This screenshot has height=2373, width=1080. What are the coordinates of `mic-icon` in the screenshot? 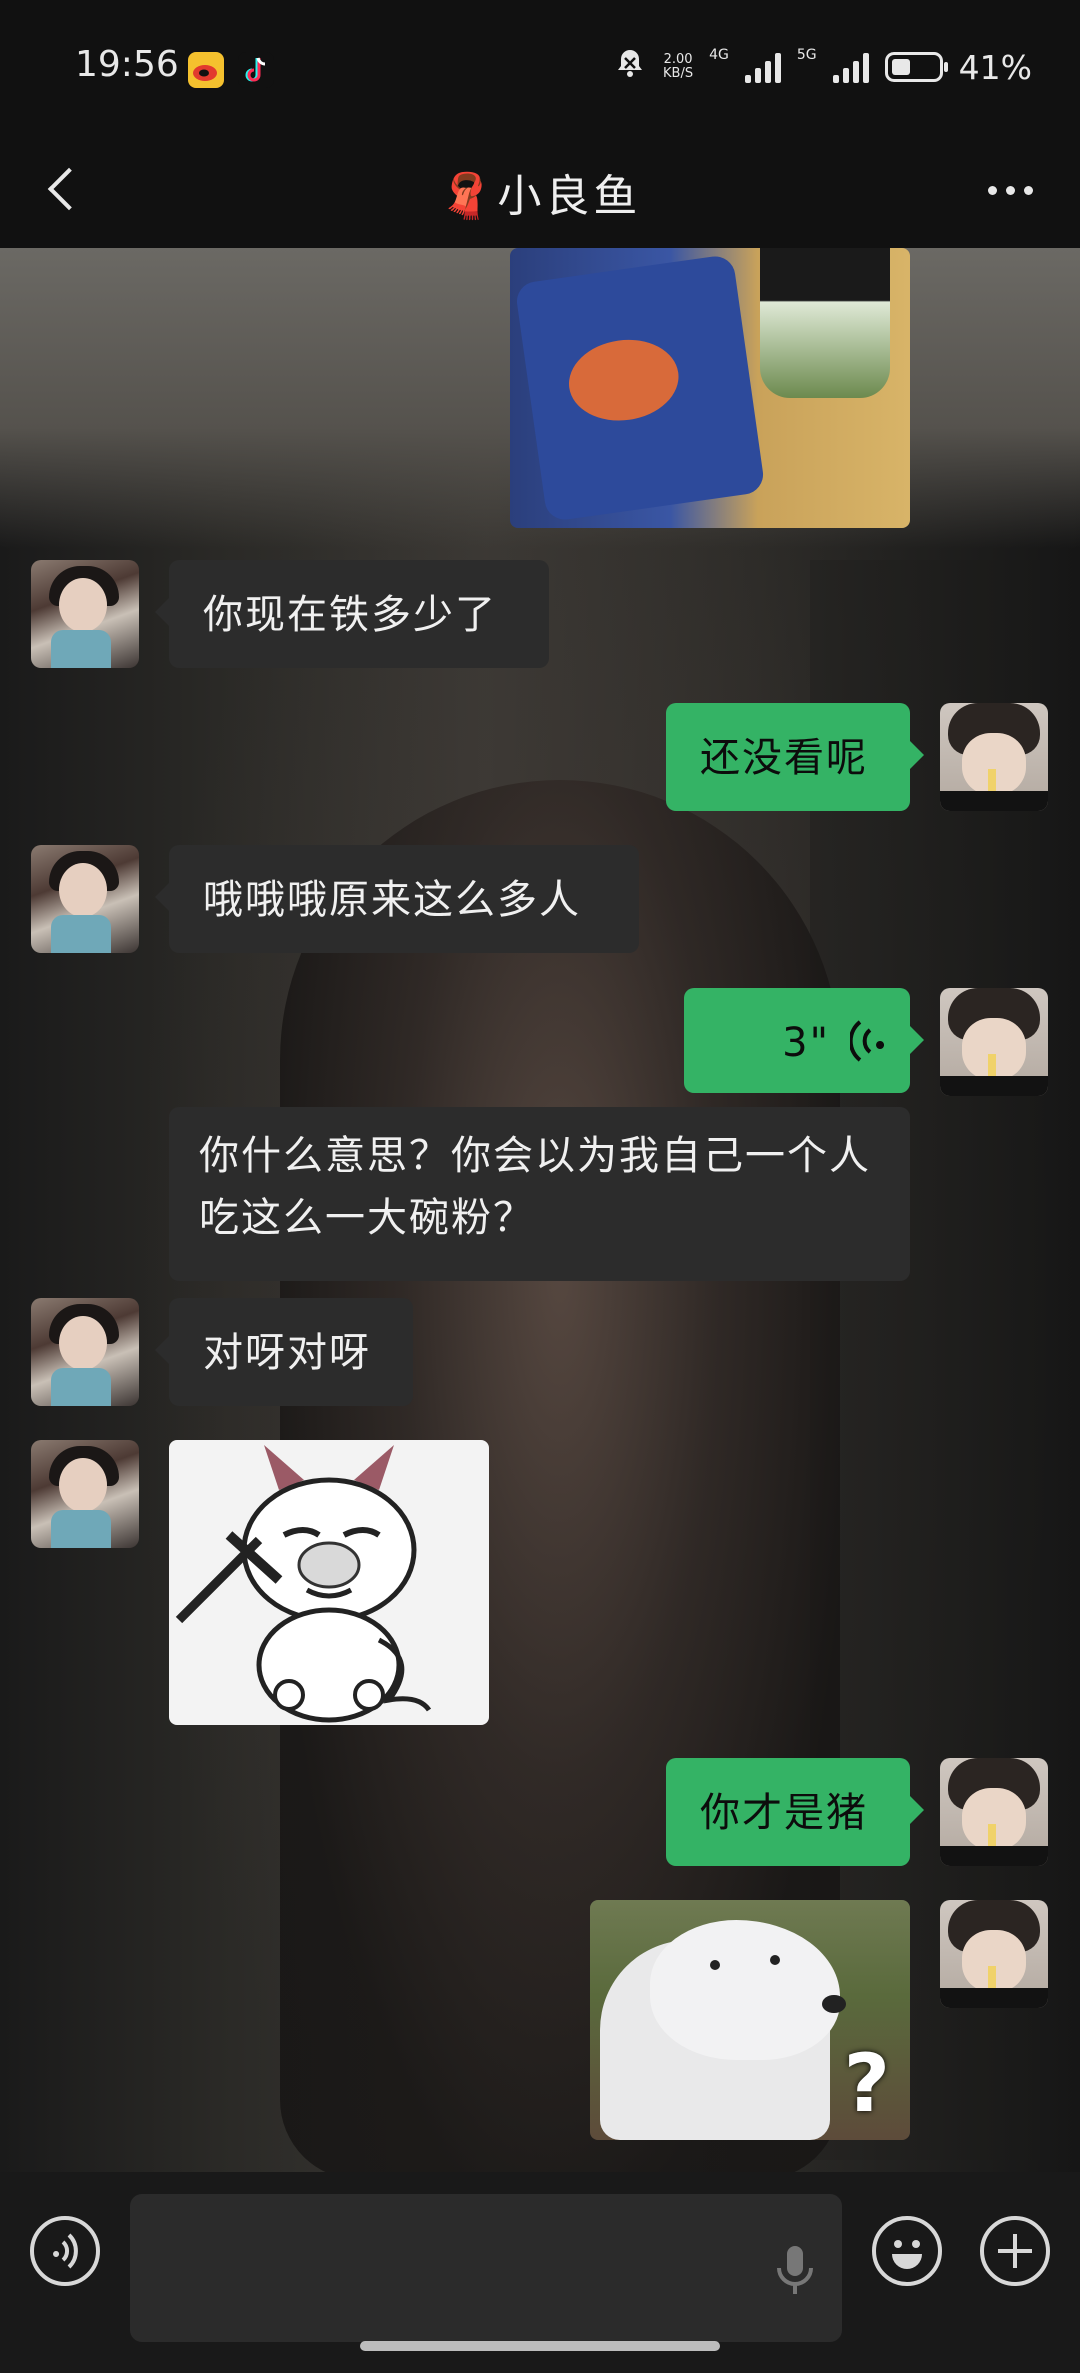 It's located at (795, 2270).